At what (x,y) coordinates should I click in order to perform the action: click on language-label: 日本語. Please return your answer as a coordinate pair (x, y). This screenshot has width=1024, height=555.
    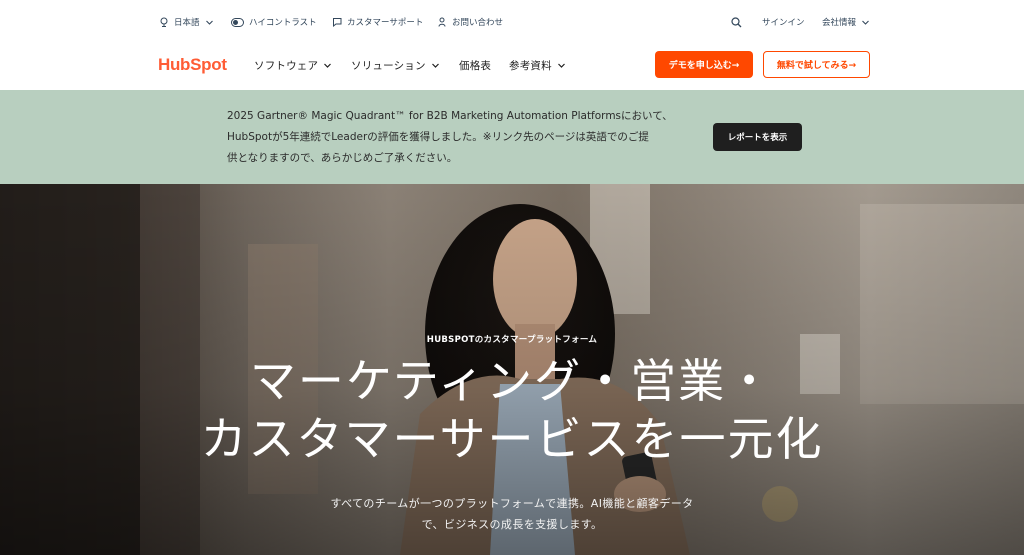
    Looking at the image, I should click on (187, 23).